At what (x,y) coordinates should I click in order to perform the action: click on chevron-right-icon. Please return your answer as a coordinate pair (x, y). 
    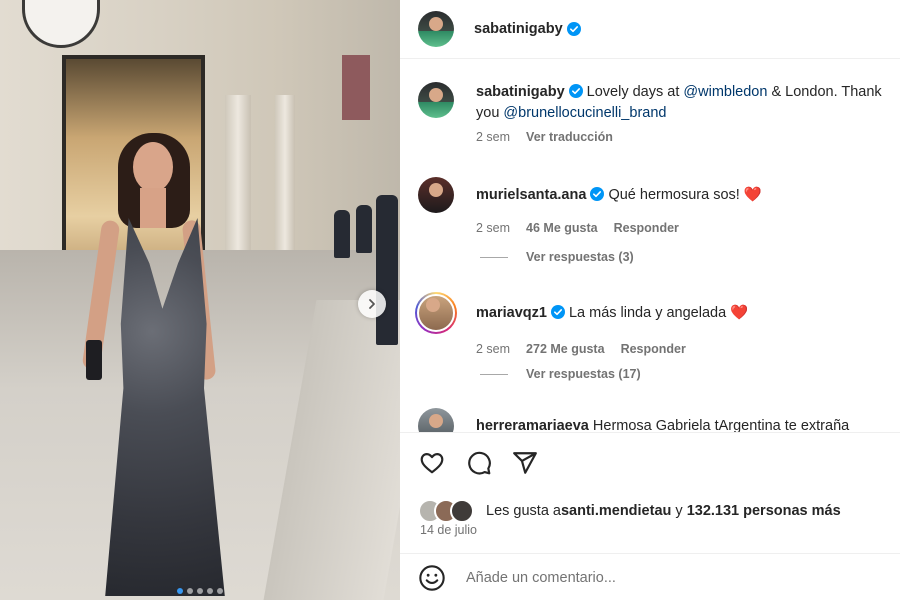
    Looking at the image, I should click on (372, 304).